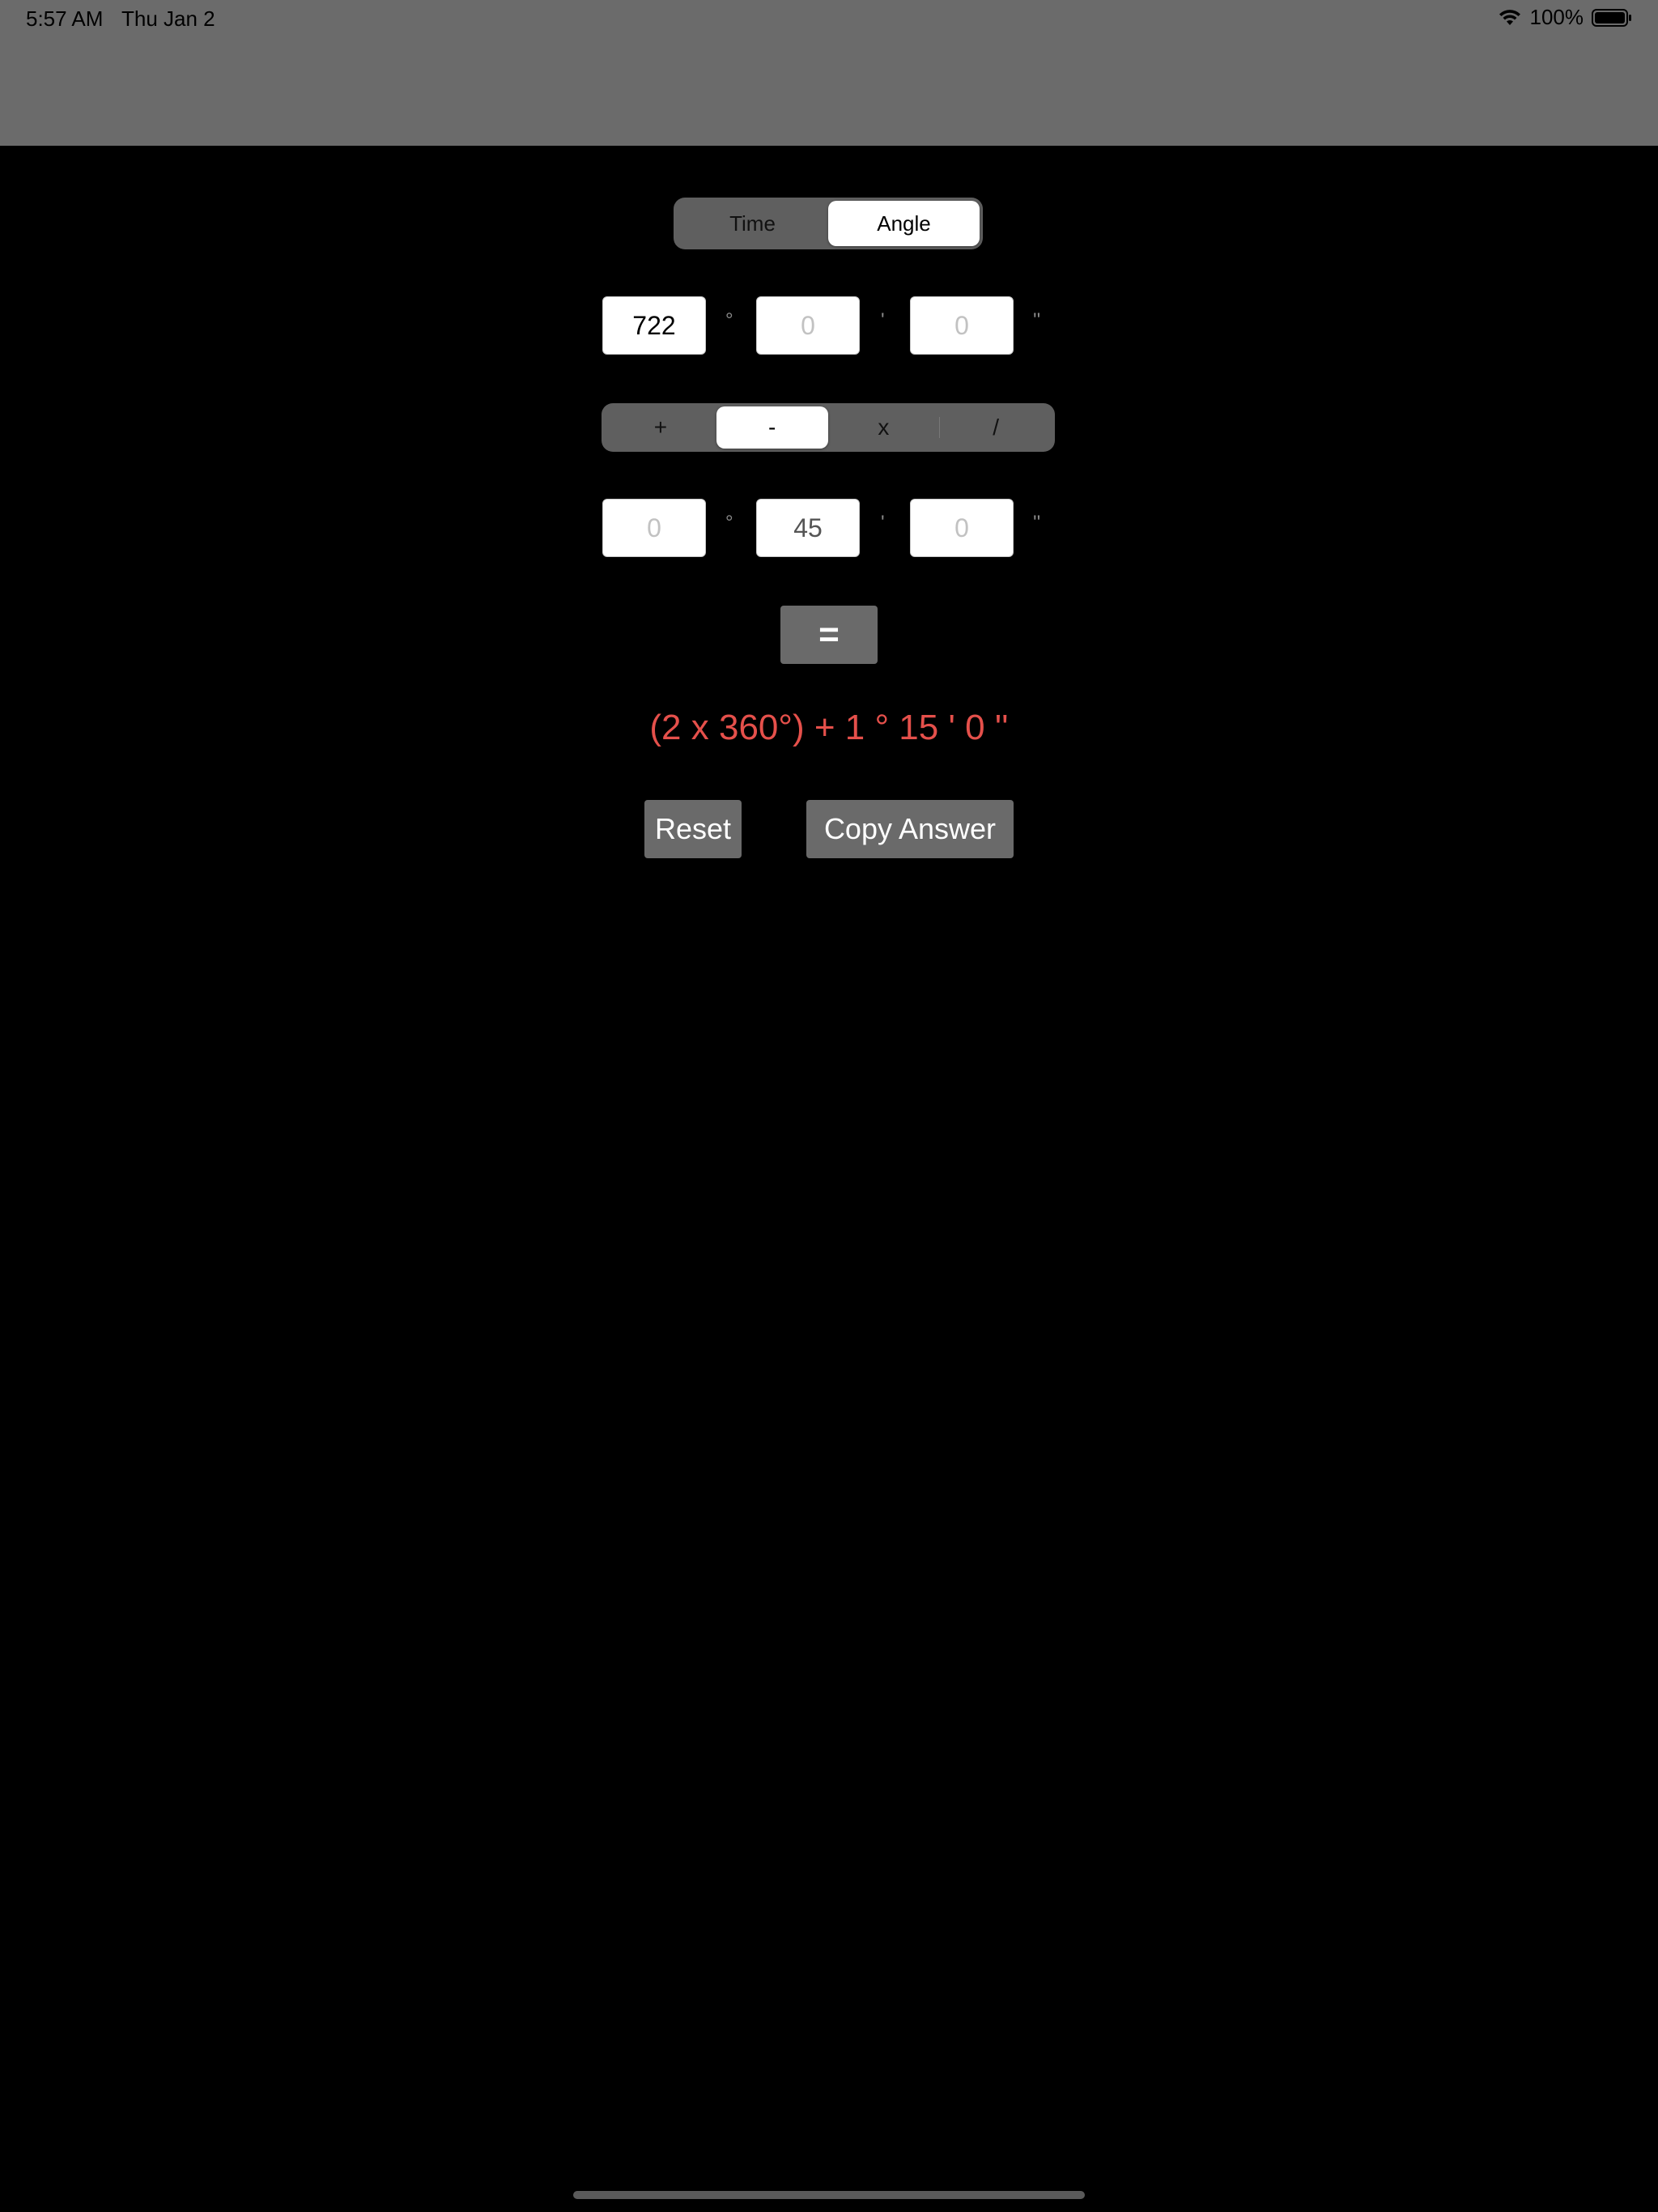  Describe the element at coordinates (660, 428) in the screenshot. I see `operation-add: +` at that location.